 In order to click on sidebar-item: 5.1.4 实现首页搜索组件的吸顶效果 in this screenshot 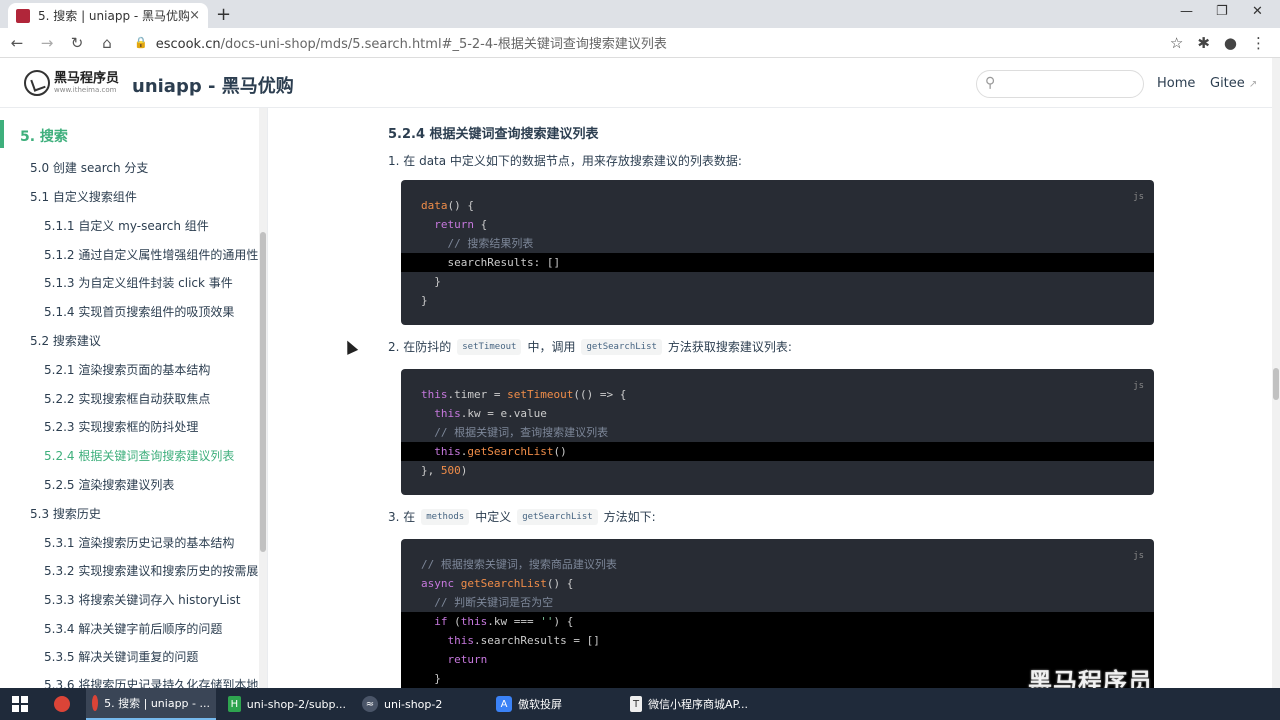, I will do `click(139, 311)`.